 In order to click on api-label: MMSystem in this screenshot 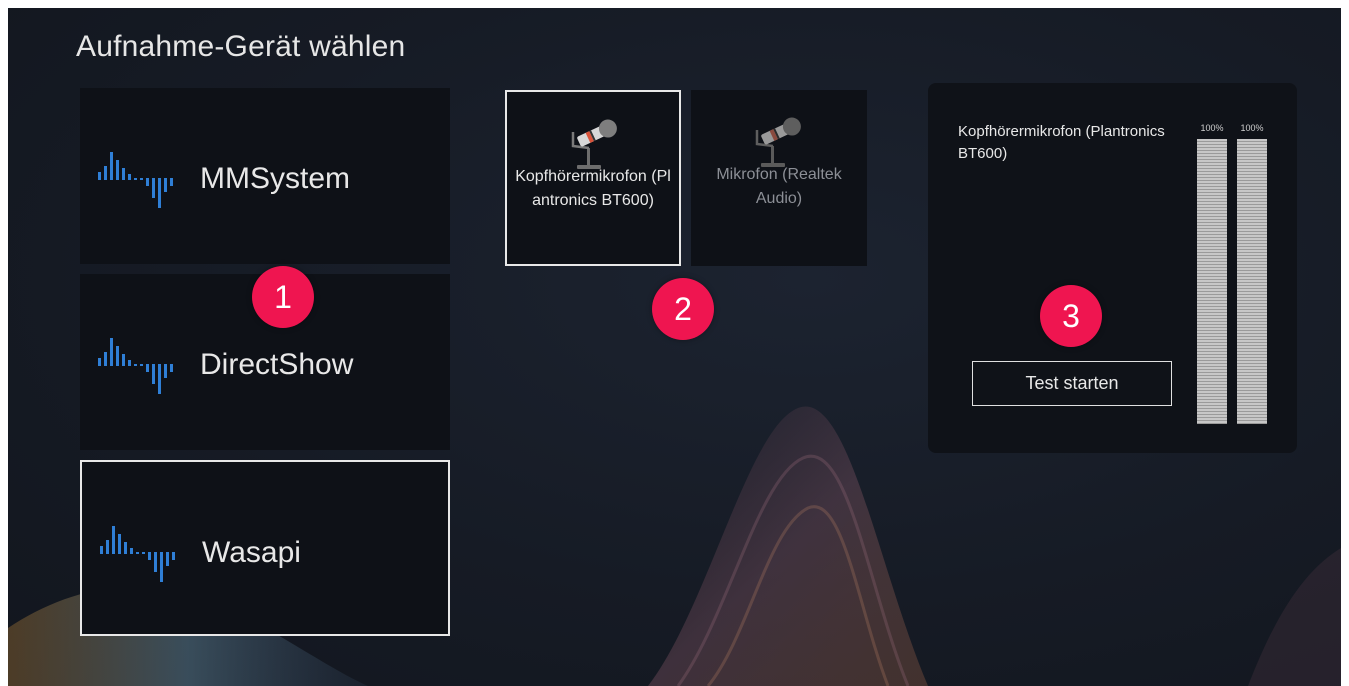, I will do `click(275, 178)`.